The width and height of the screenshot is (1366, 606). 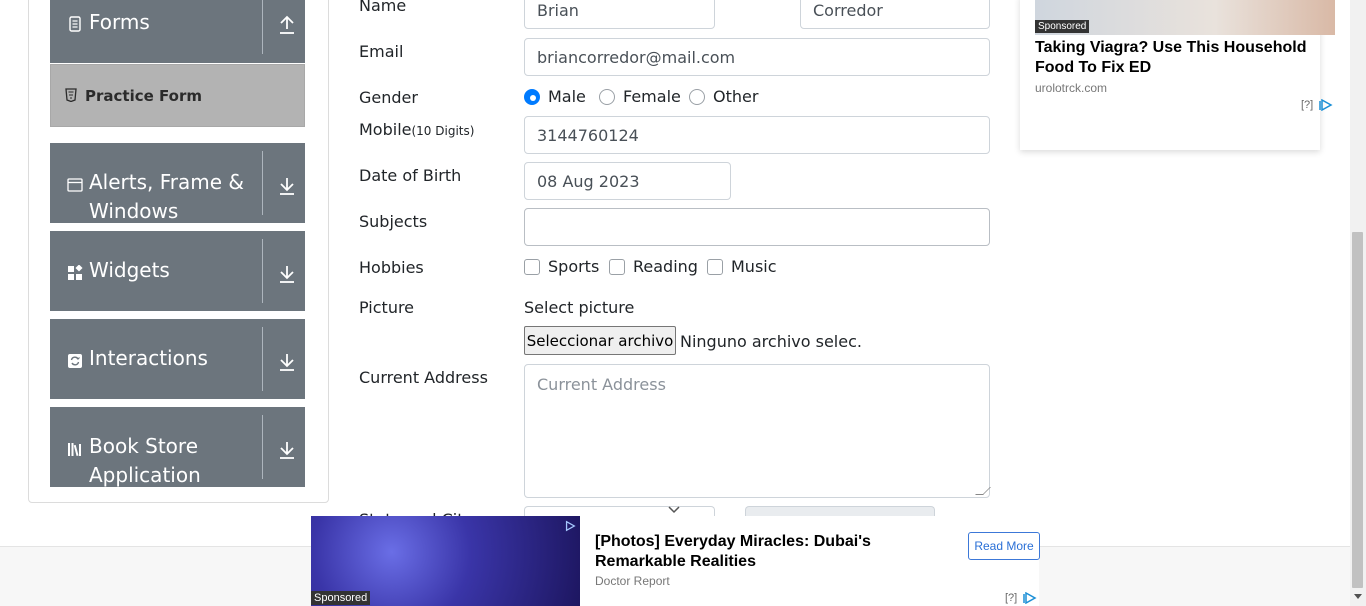 What do you see at coordinates (736, 96) in the screenshot?
I see `radio-label: Other` at bounding box center [736, 96].